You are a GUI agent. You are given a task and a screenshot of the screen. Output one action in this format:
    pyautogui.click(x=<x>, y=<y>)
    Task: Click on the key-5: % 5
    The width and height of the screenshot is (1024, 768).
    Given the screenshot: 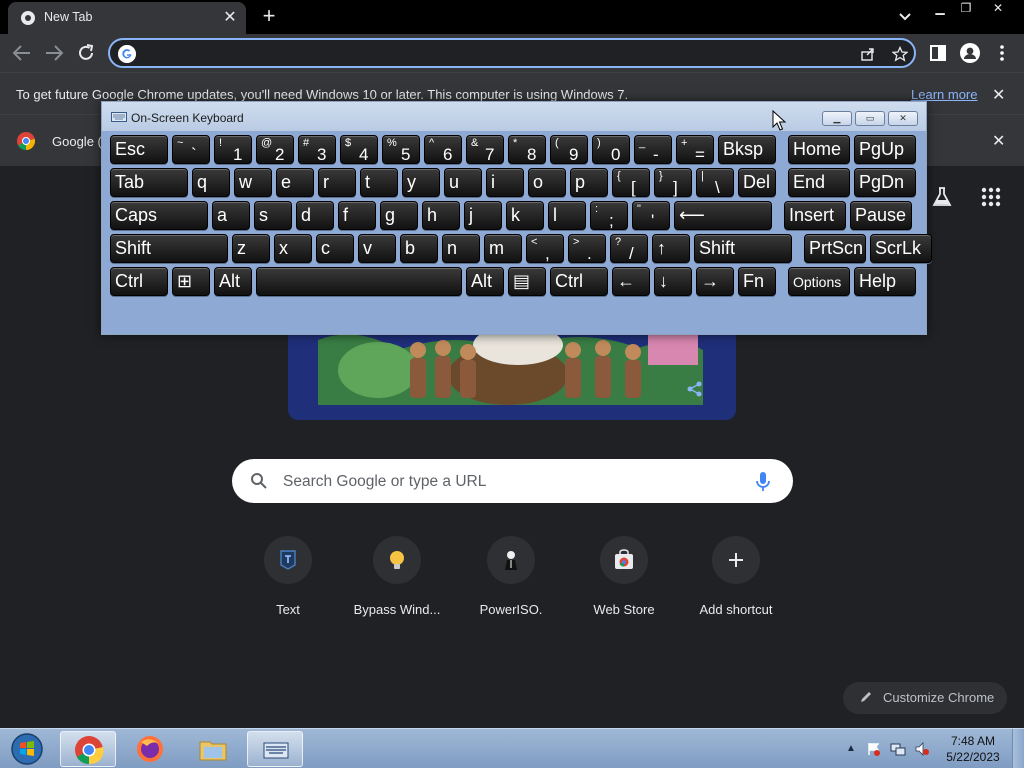 What is the action you would take?
    pyautogui.click(x=401, y=149)
    